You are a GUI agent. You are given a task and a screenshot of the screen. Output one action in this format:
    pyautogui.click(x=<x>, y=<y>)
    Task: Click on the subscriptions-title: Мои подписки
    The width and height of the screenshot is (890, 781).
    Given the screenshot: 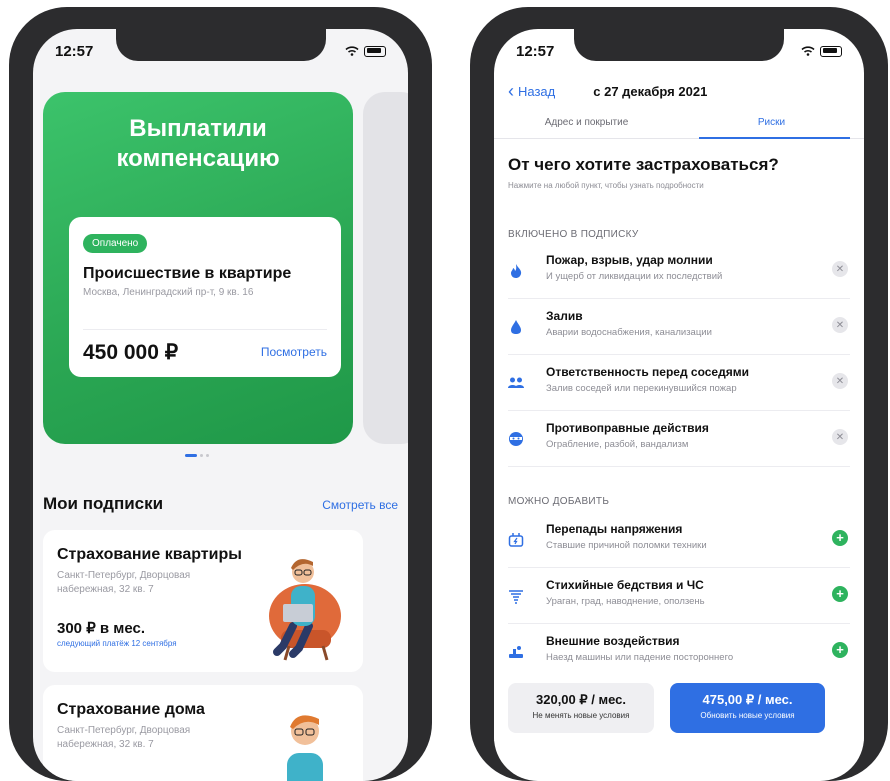 What is the action you would take?
    pyautogui.click(x=103, y=503)
    